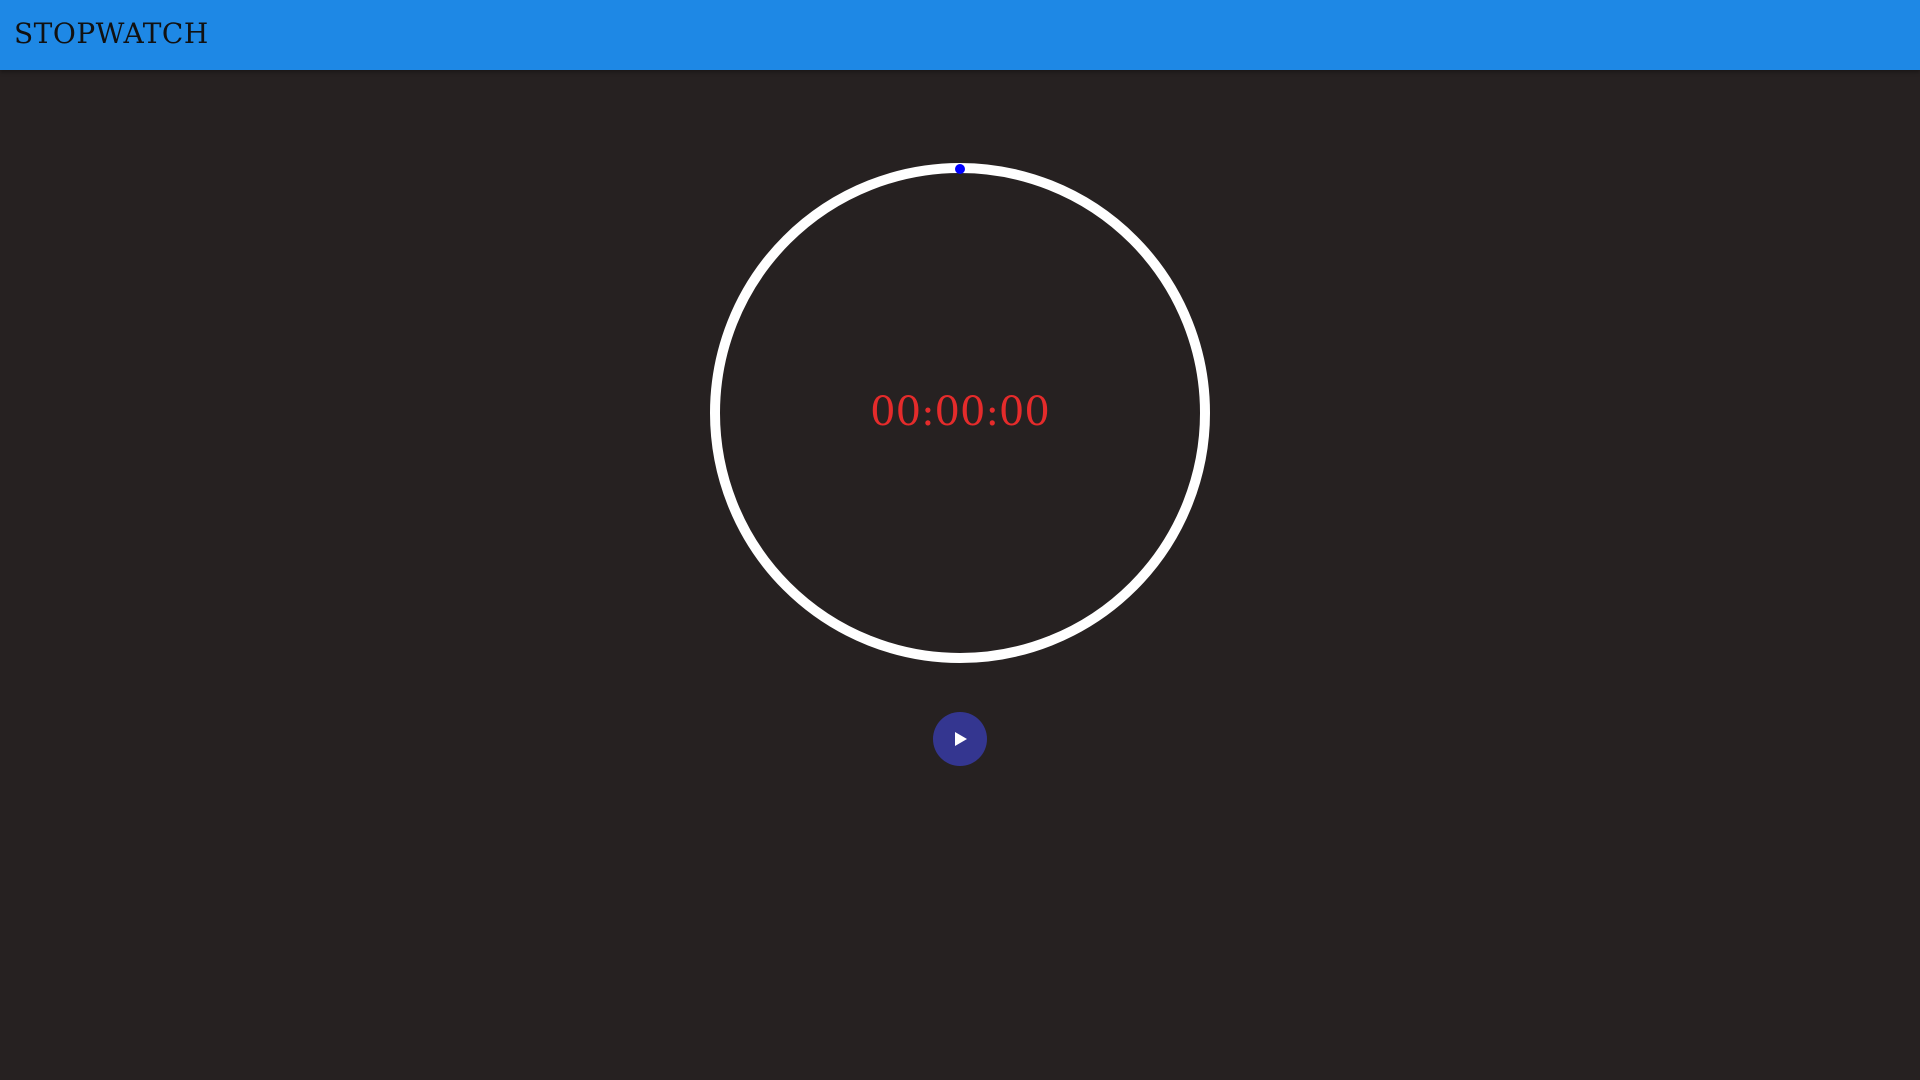 Image resolution: width=1920 pixels, height=1080 pixels. I want to click on stopwatch-dial: 00:00:00, so click(960, 413).